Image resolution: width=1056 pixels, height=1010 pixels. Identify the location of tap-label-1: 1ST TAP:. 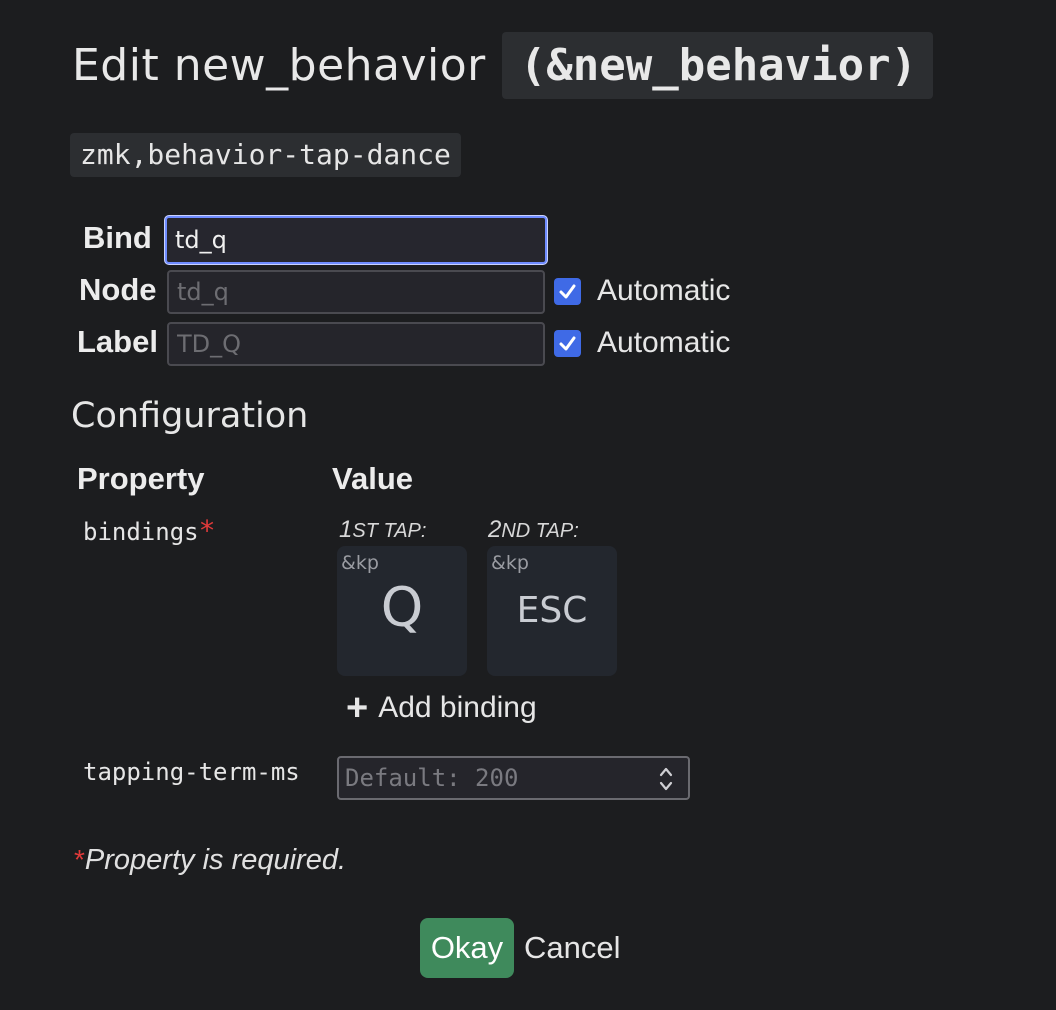
(382, 530).